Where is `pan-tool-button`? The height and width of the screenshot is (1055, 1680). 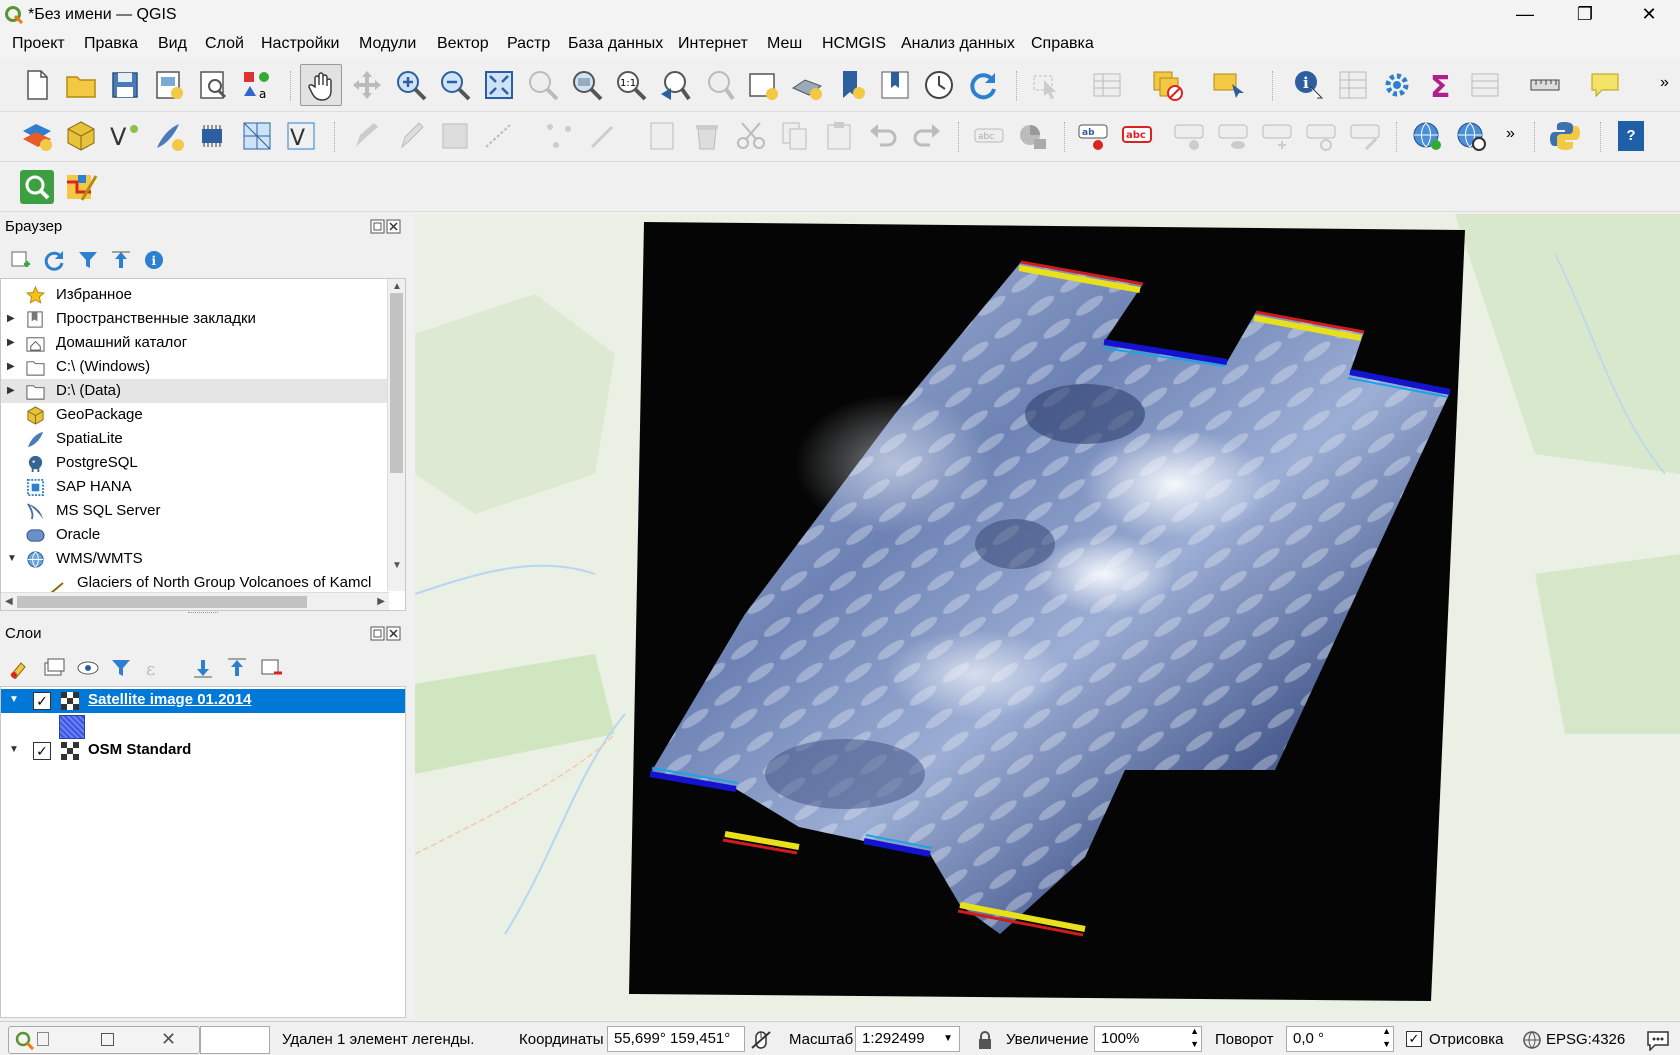
pan-tool-button is located at coordinates (321, 85).